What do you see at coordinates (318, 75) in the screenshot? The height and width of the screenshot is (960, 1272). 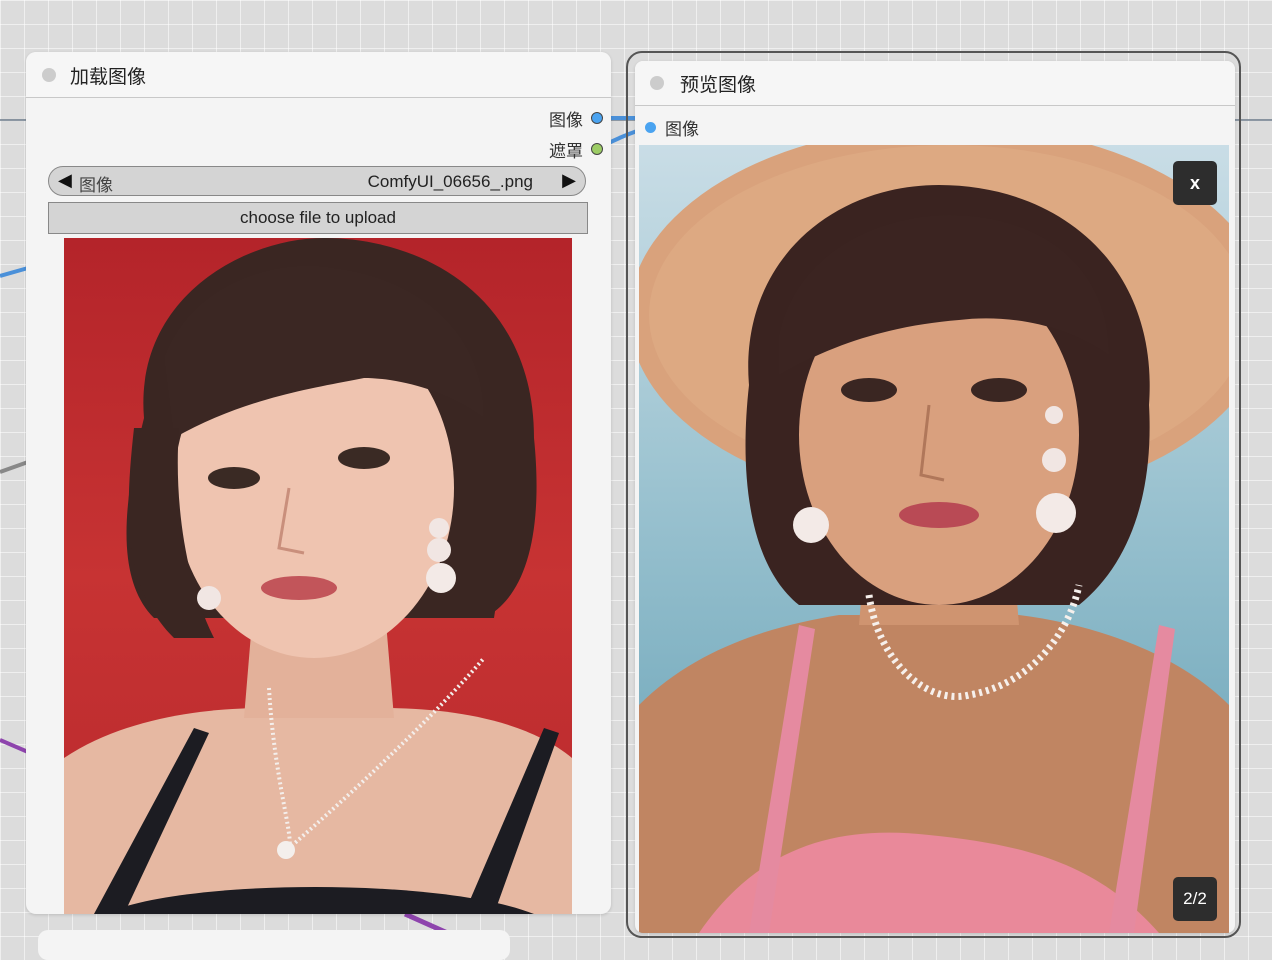 I see `node-header: 加载图像` at bounding box center [318, 75].